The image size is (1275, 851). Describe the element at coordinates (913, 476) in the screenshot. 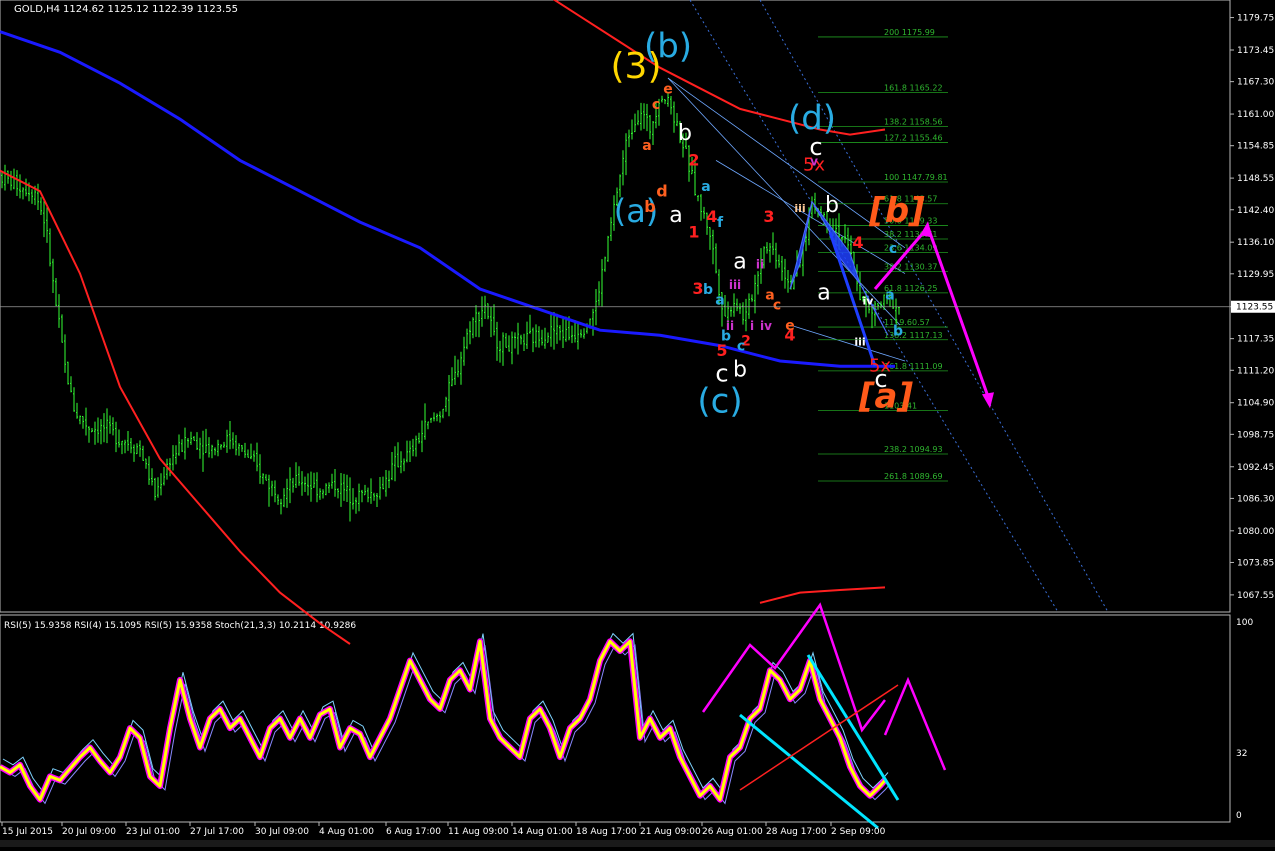

I see `fib-label: 261.8 1089.69` at that location.